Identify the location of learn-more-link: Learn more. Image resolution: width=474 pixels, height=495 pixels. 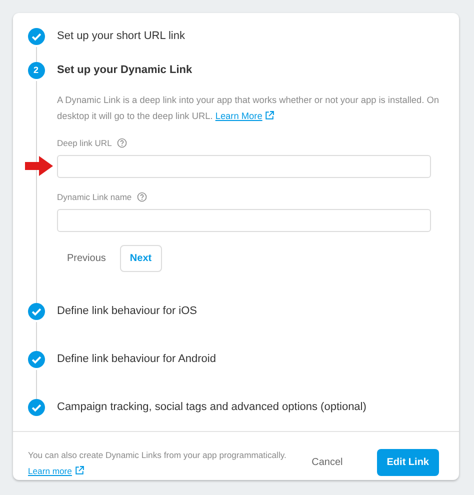
(56, 471).